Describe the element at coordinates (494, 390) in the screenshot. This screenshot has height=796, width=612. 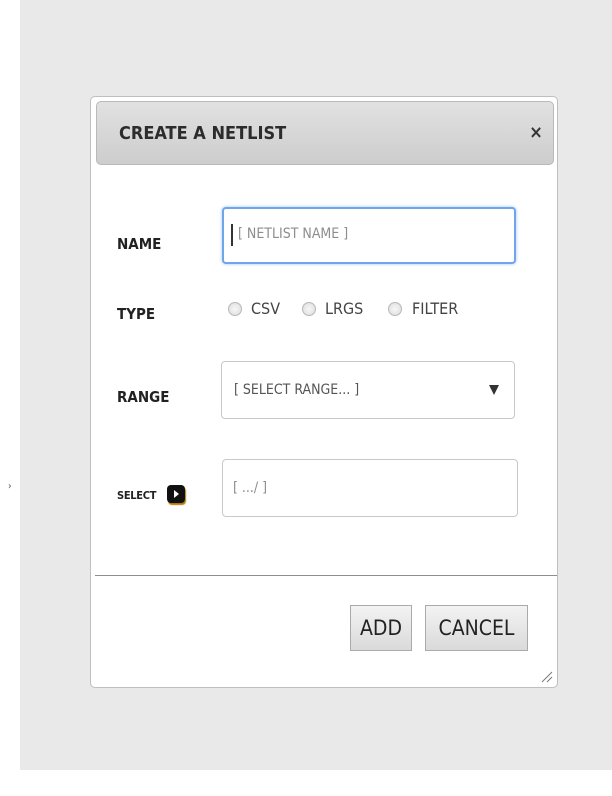
I see `dropdown-arrow-icon` at that location.